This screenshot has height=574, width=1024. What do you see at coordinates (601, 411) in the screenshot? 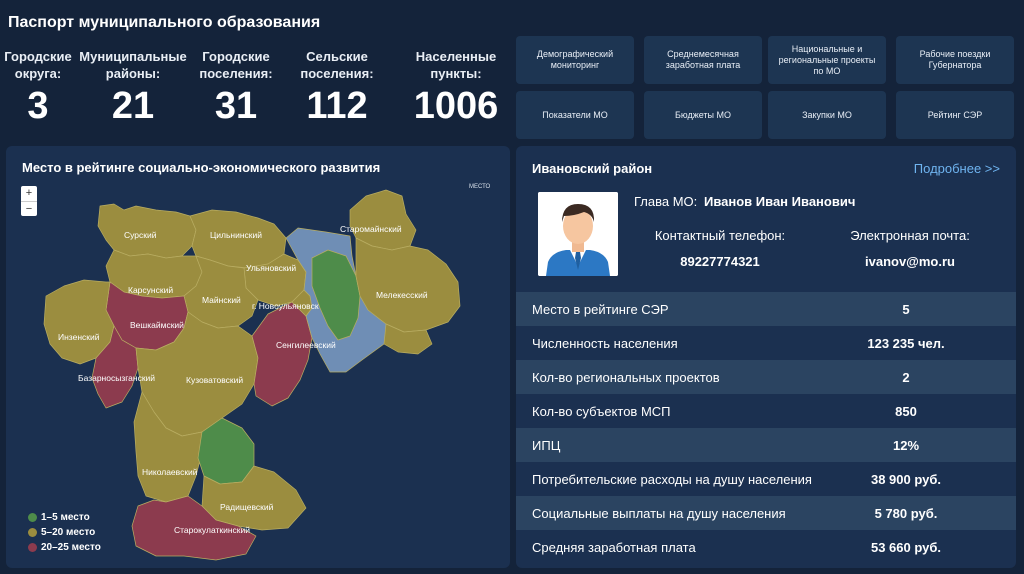
I see `row-label: Кол-во субъектов МСП` at bounding box center [601, 411].